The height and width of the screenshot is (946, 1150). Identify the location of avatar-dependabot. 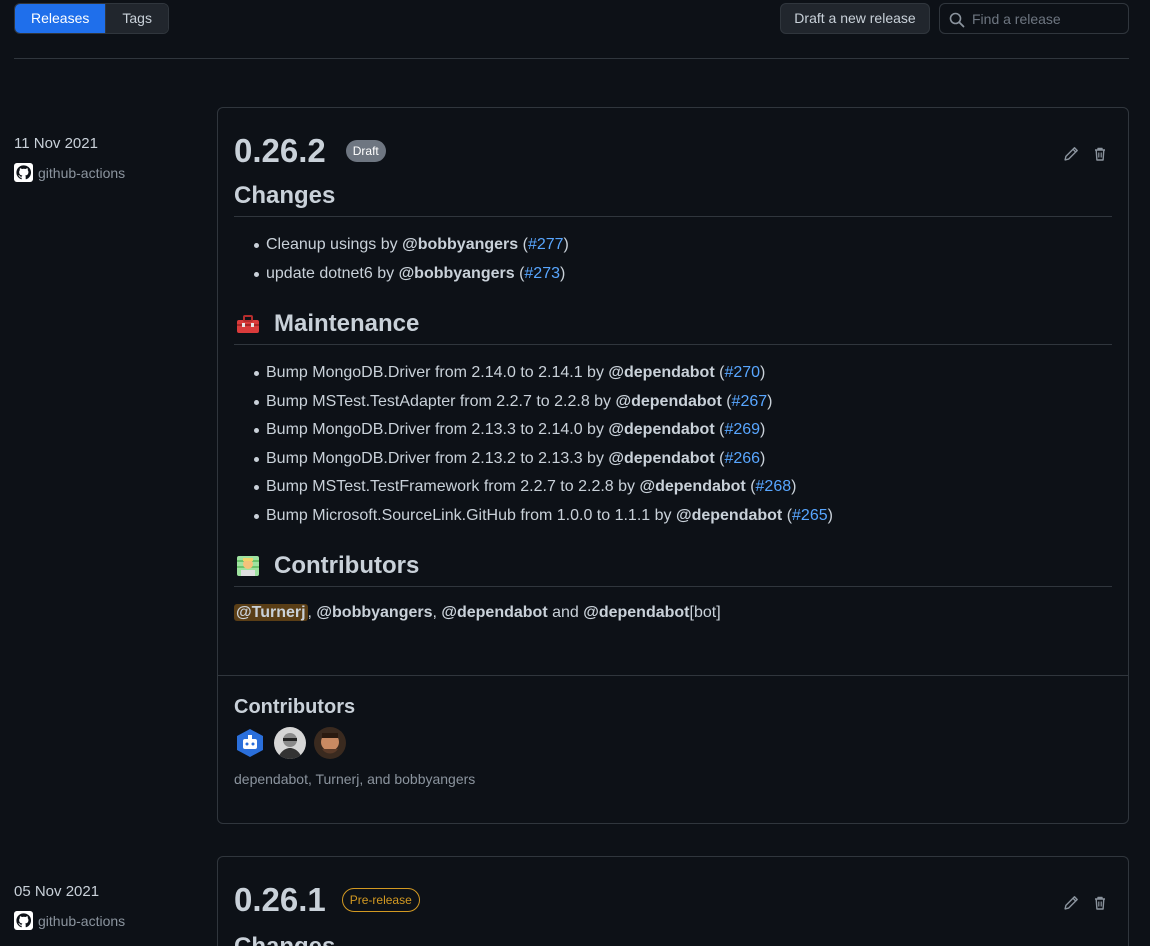
(250, 743).